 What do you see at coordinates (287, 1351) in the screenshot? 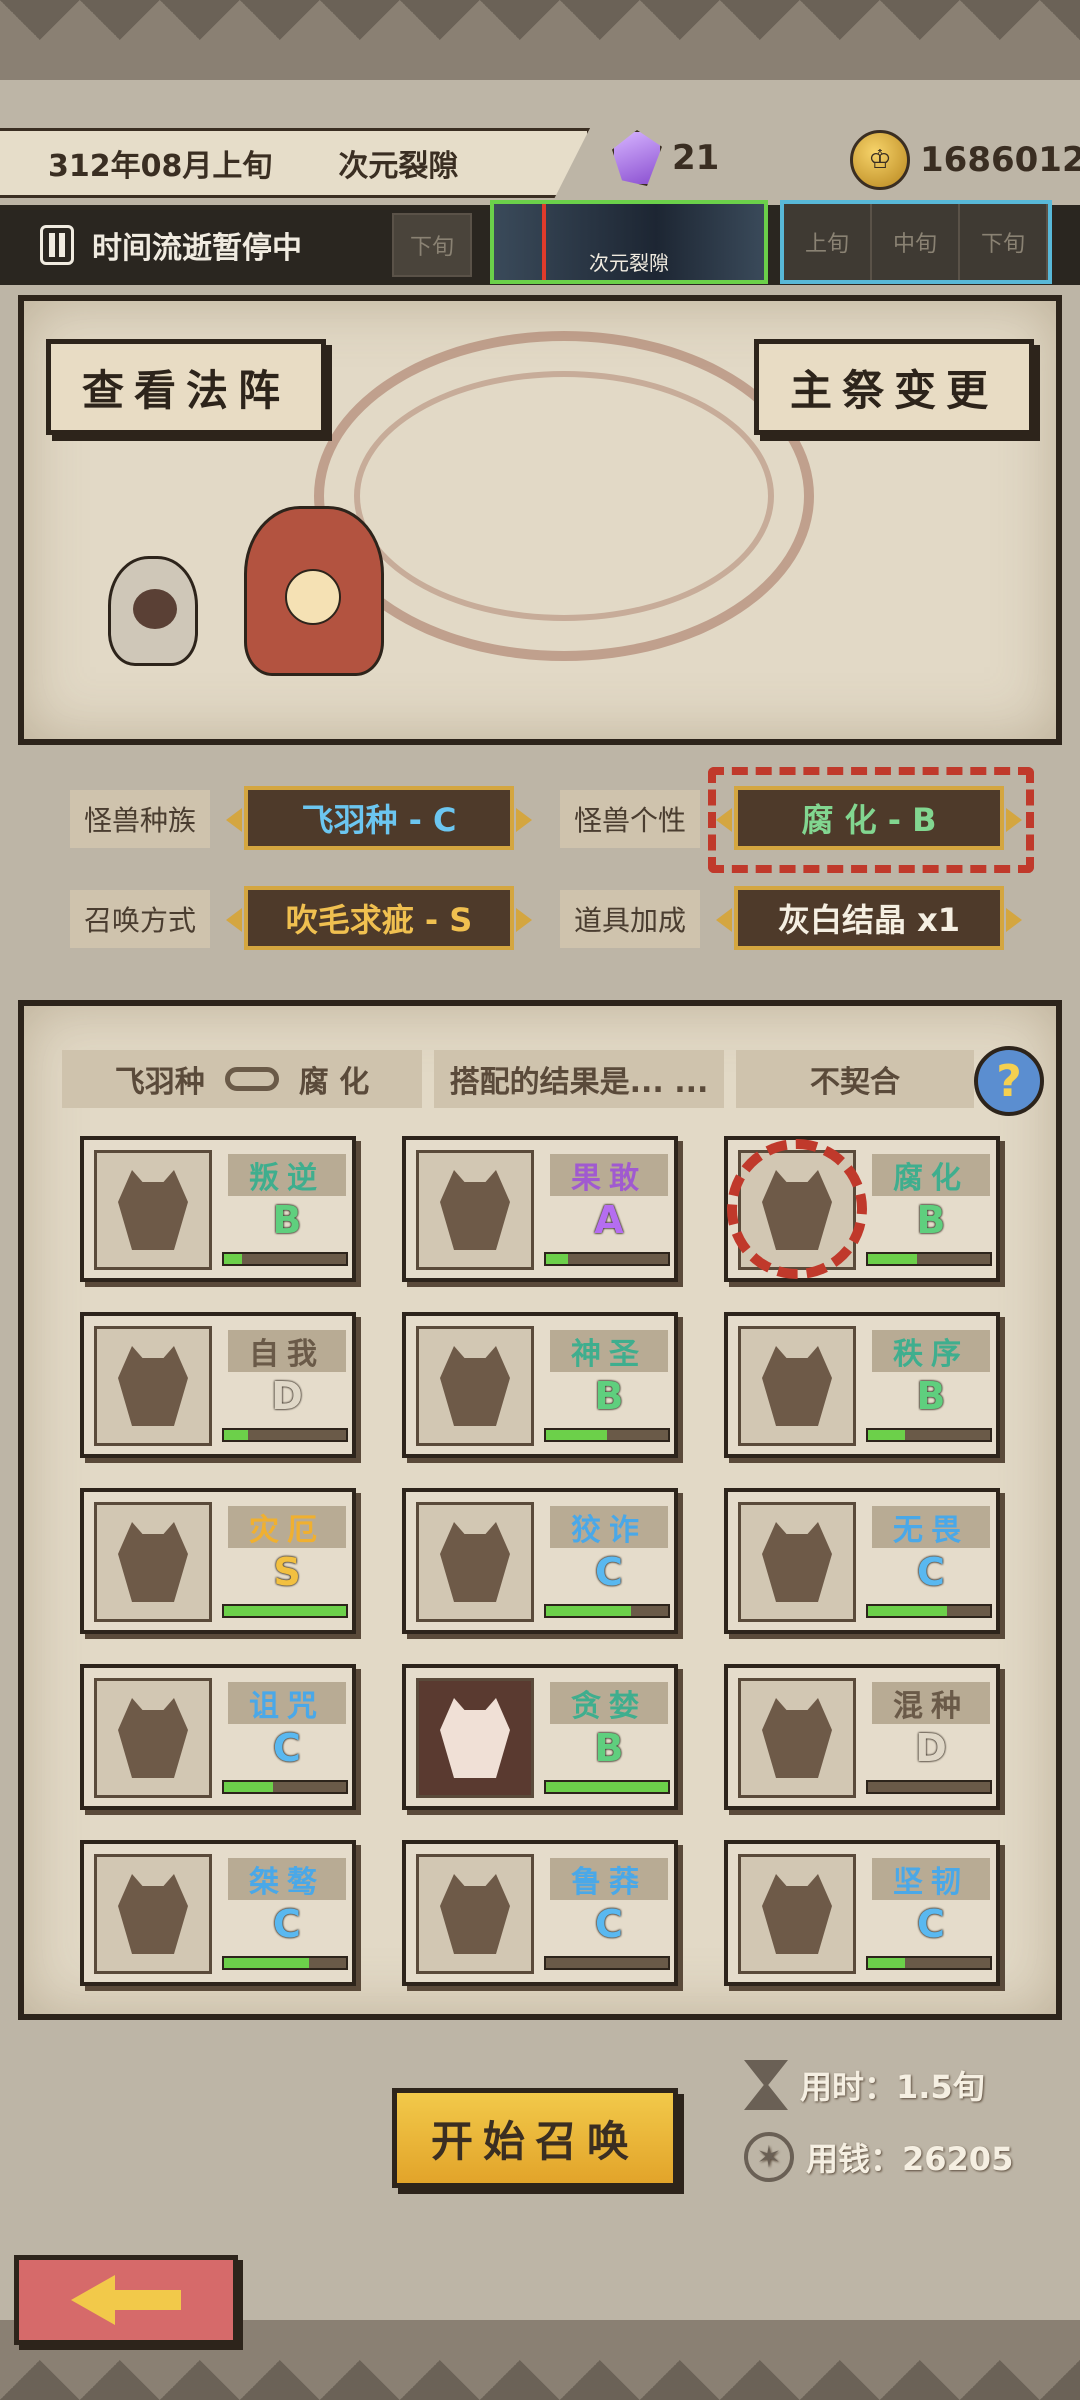
I see `trait-name: 自我` at bounding box center [287, 1351].